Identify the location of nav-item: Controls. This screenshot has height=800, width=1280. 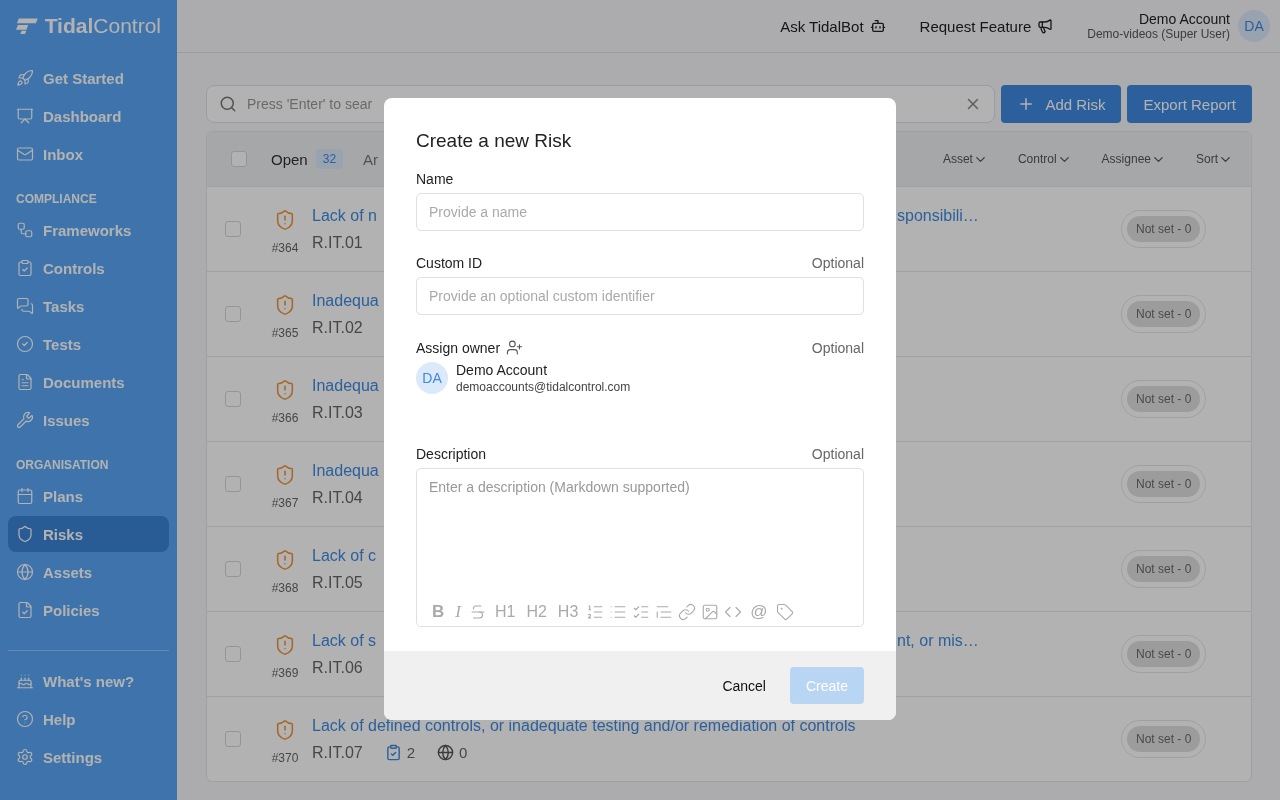
(88, 268).